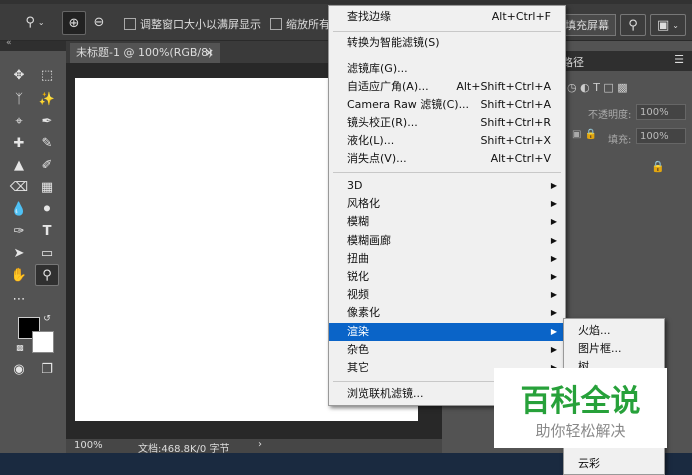 The height and width of the screenshot is (475, 692). Describe the element at coordinates (200, 24) in the screenshot. I see `resize-windows-label: 调整窗口大小以满屏显示` at that location.